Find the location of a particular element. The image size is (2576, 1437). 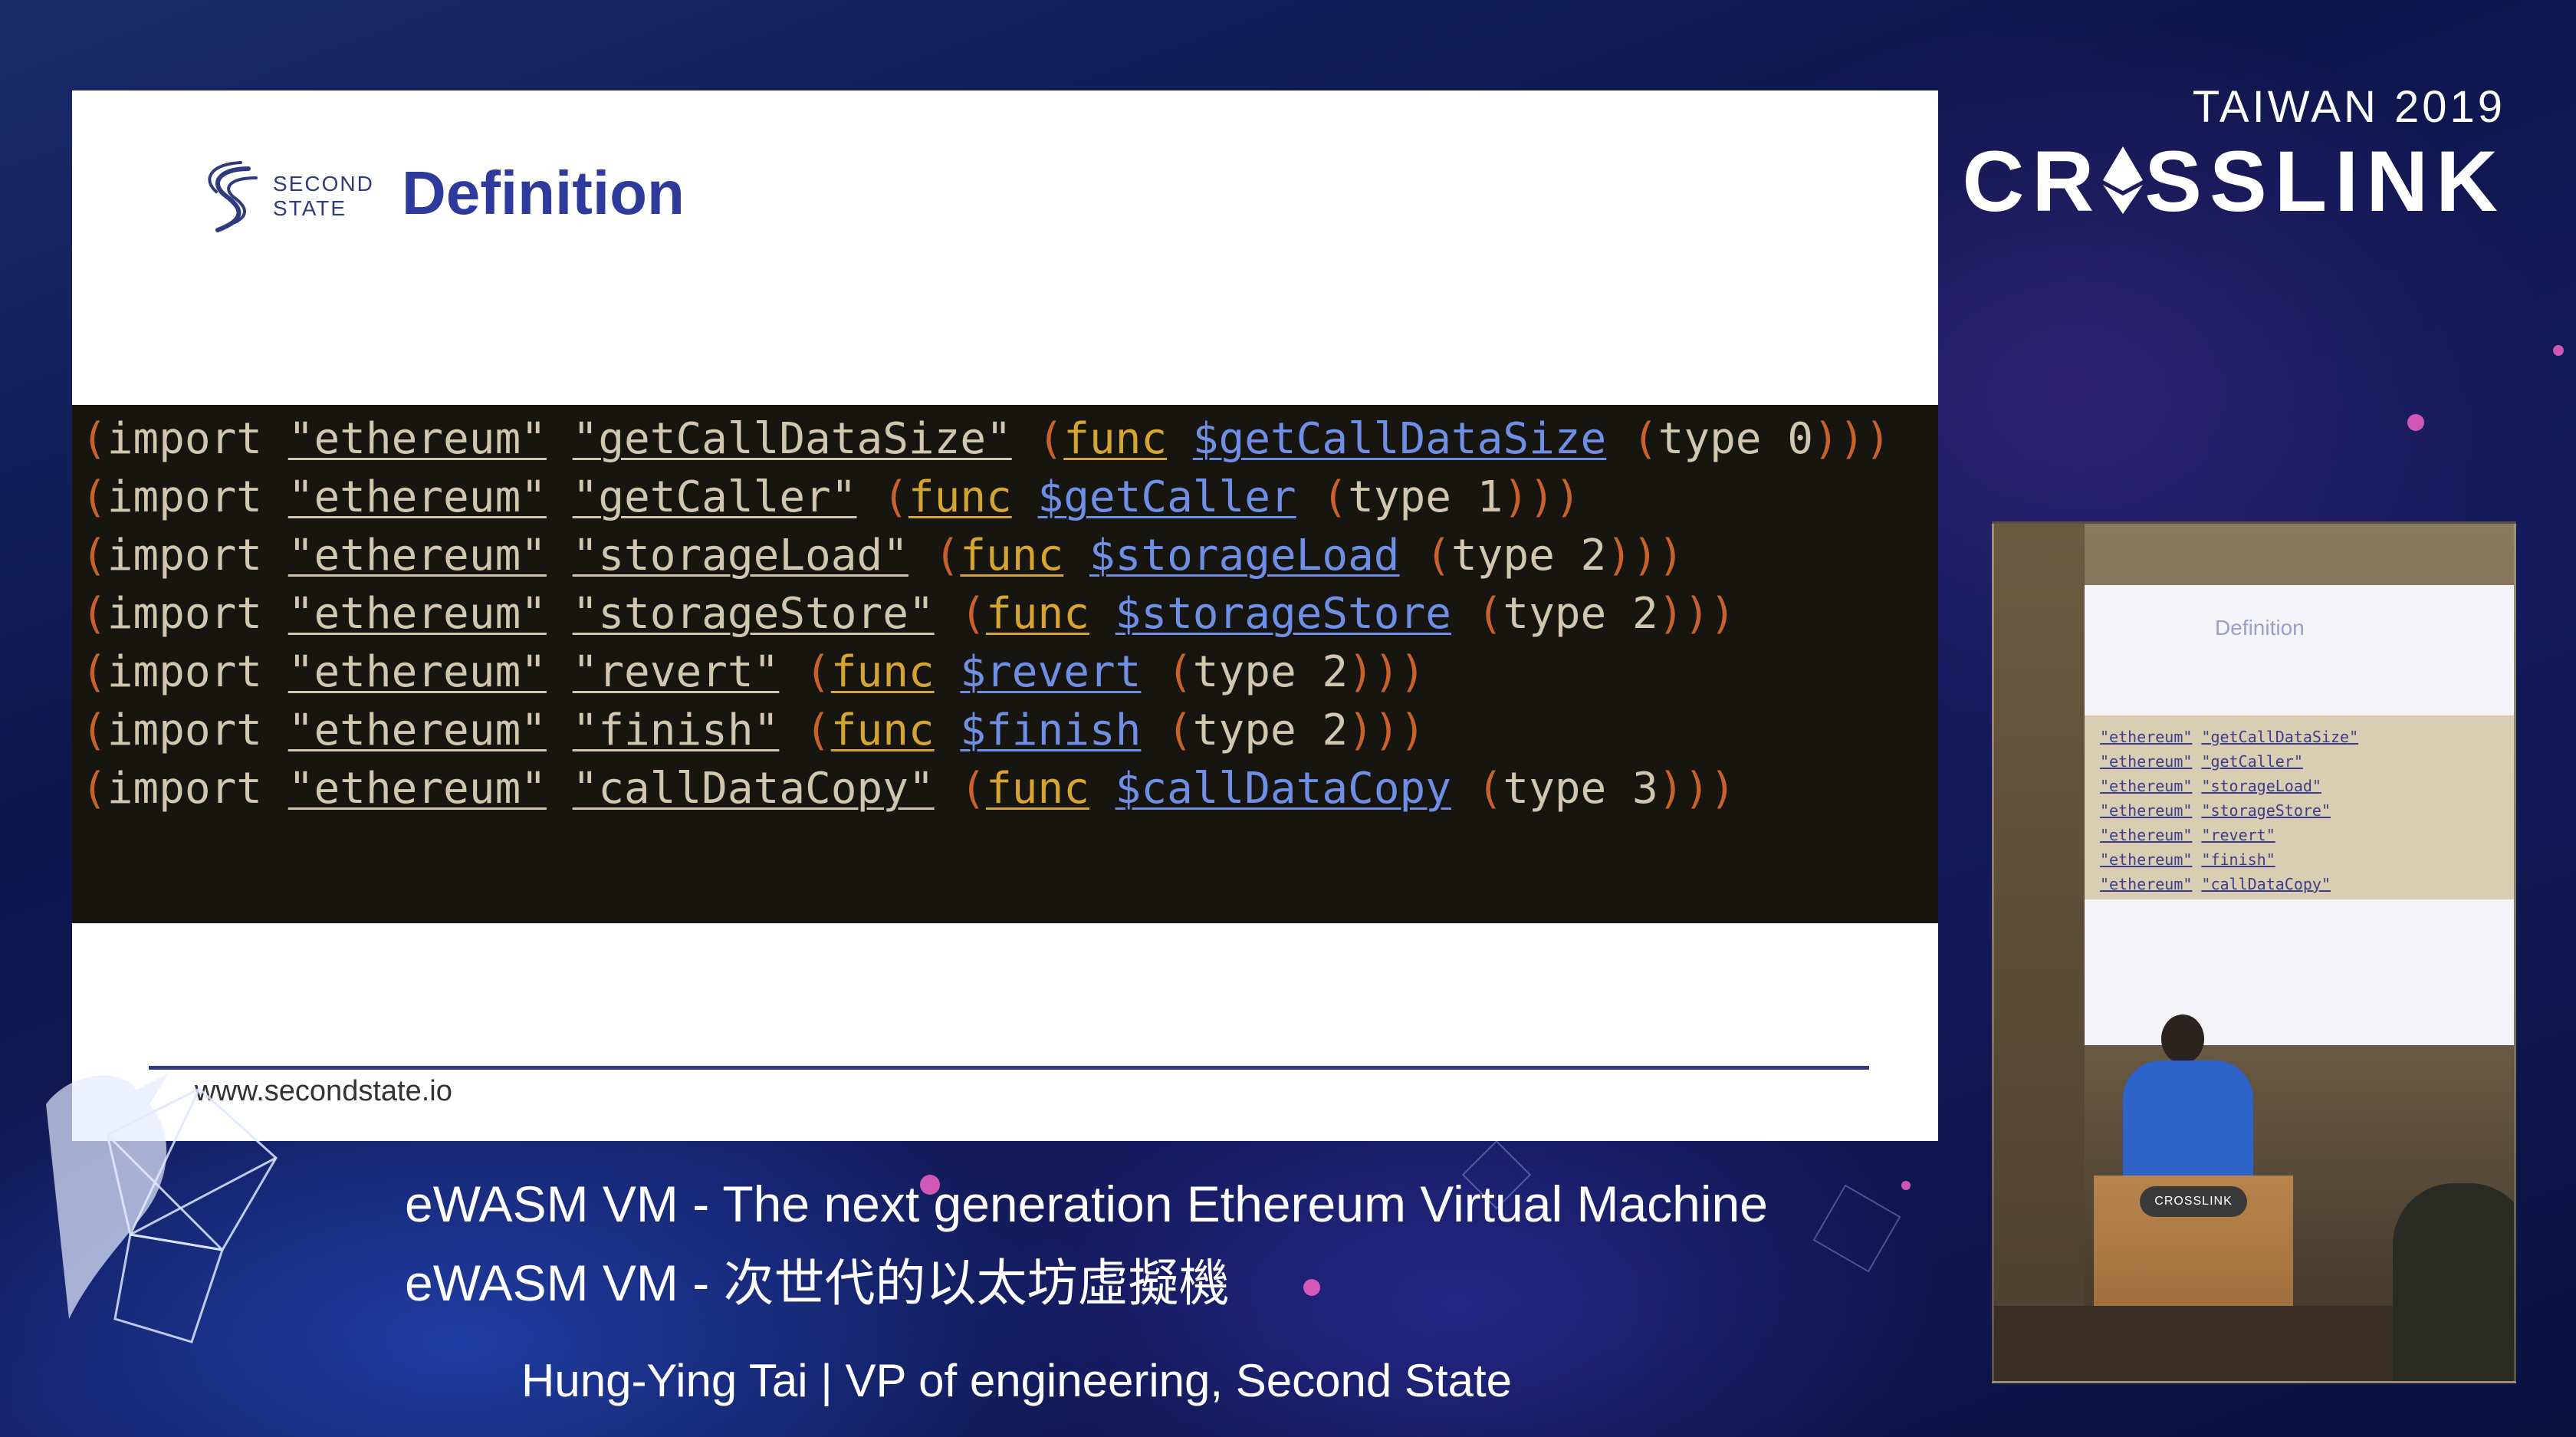

code-token: "callDataCopy" is located at coordinates (754, 789).